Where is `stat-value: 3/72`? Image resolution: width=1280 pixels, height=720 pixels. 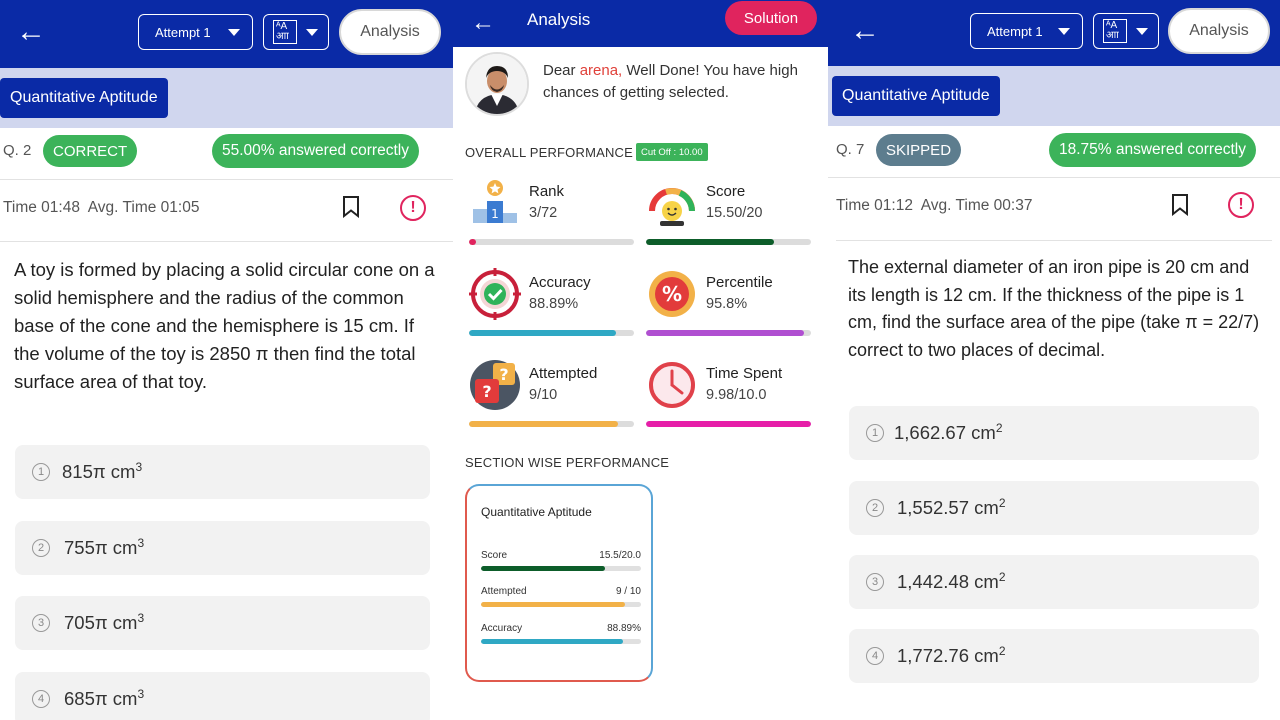 stat-value: 3/72 is located at coordinates (543, 213).